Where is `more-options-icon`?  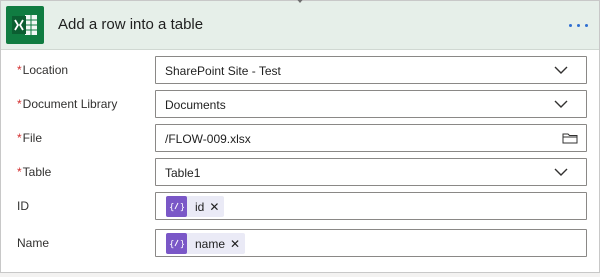 more-options-icon is located at coordinates (578, 25).